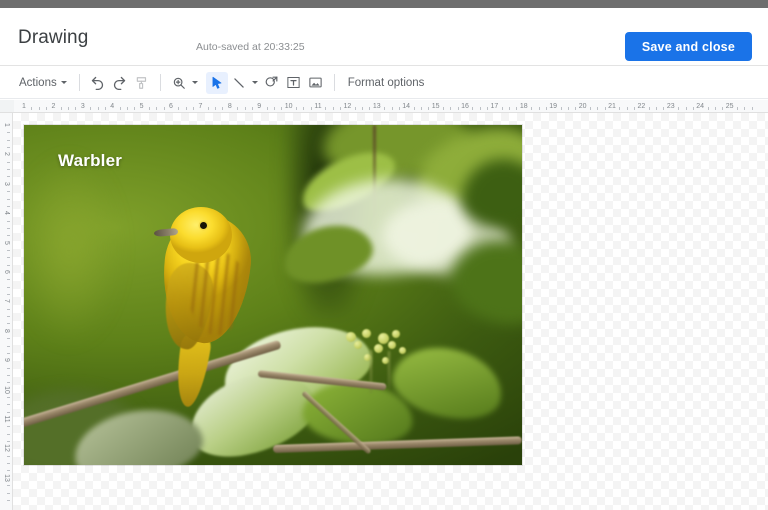 The image size is (768, 510). I want to click on redo-icon, so click(120, 83).